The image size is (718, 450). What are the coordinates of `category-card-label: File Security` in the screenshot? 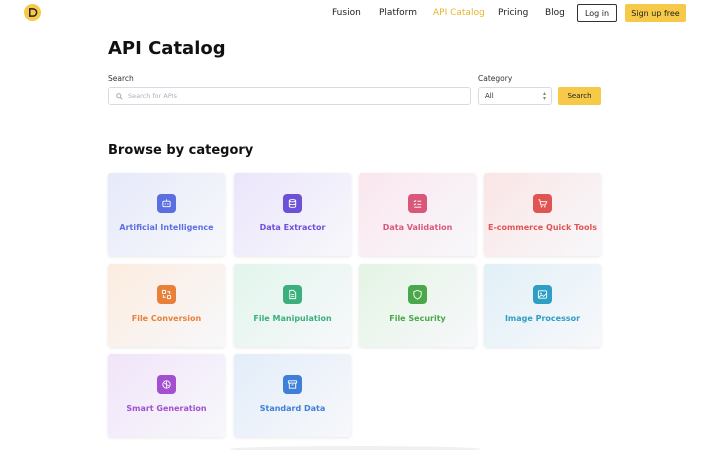 It's located at (417, 318).